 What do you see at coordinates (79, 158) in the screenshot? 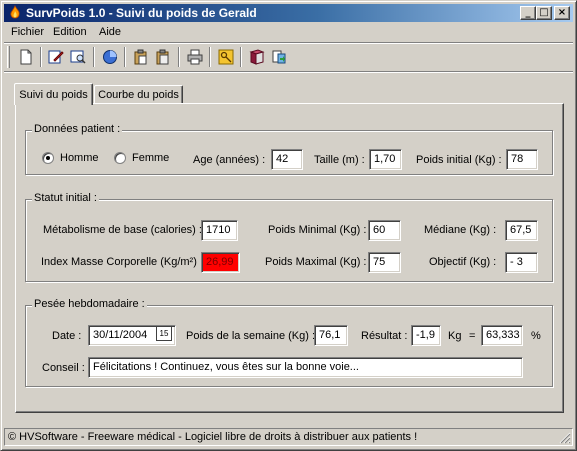
I see `radio-homme-label: Homme` at bounding box center [79, 158].